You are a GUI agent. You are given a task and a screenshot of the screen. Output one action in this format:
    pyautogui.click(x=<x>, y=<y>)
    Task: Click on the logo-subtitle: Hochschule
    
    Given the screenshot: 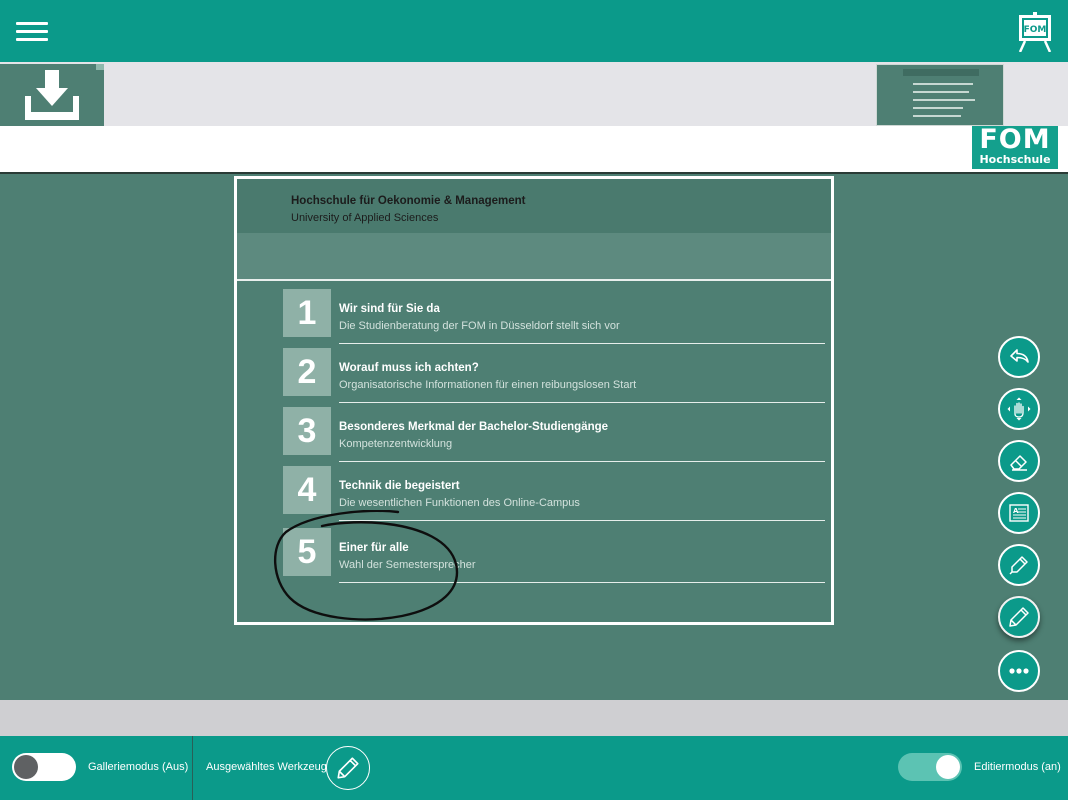 What is the action you would take?
    pyautogui.click(x=1015, y=159)
    